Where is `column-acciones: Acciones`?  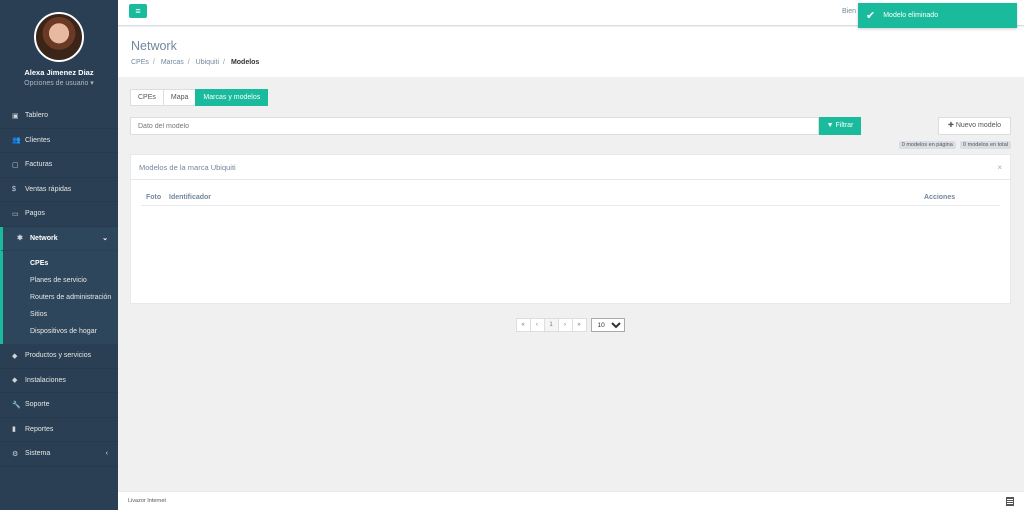
column-acciones: Acciones is located at coordinates (940, 197).